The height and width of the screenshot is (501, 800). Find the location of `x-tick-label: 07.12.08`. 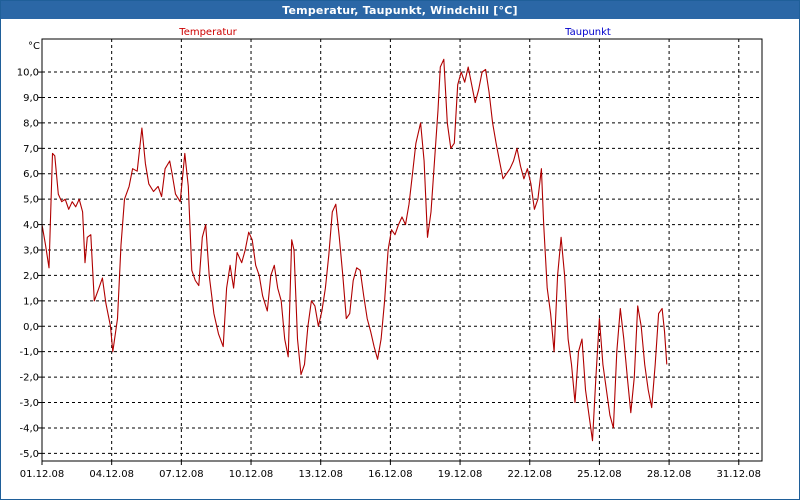

x-tick-label: 07.12.08 is located at coordinates (181, 474).